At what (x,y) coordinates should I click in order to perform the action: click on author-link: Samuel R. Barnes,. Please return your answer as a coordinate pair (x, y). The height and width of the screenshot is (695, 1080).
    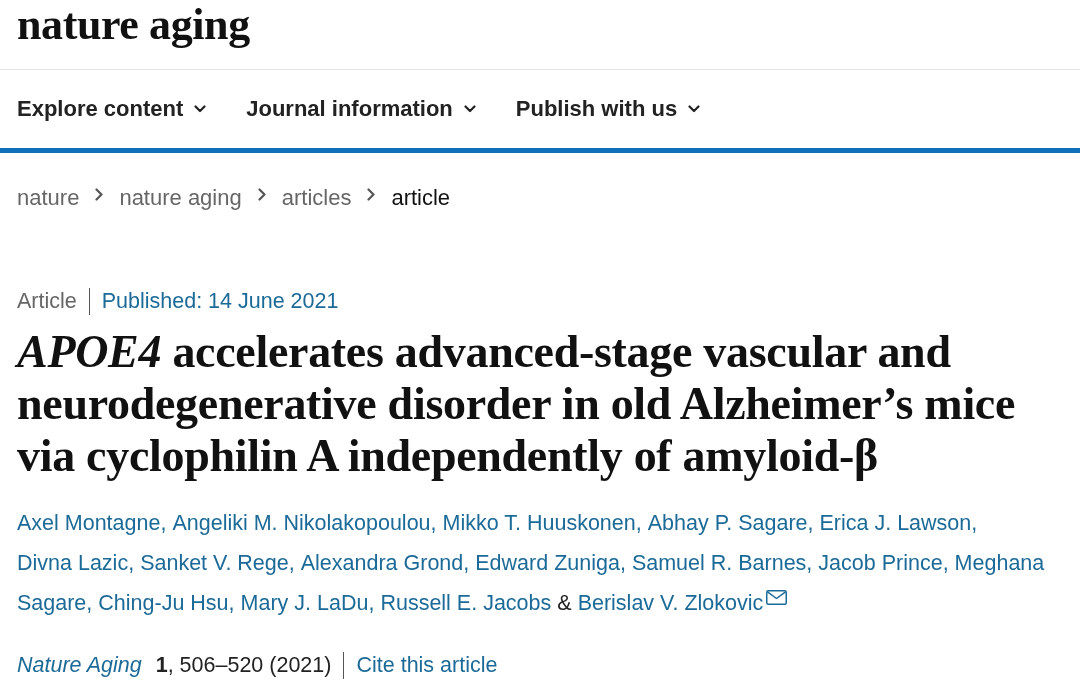
    Looking at the image, I should click on (722, 563).